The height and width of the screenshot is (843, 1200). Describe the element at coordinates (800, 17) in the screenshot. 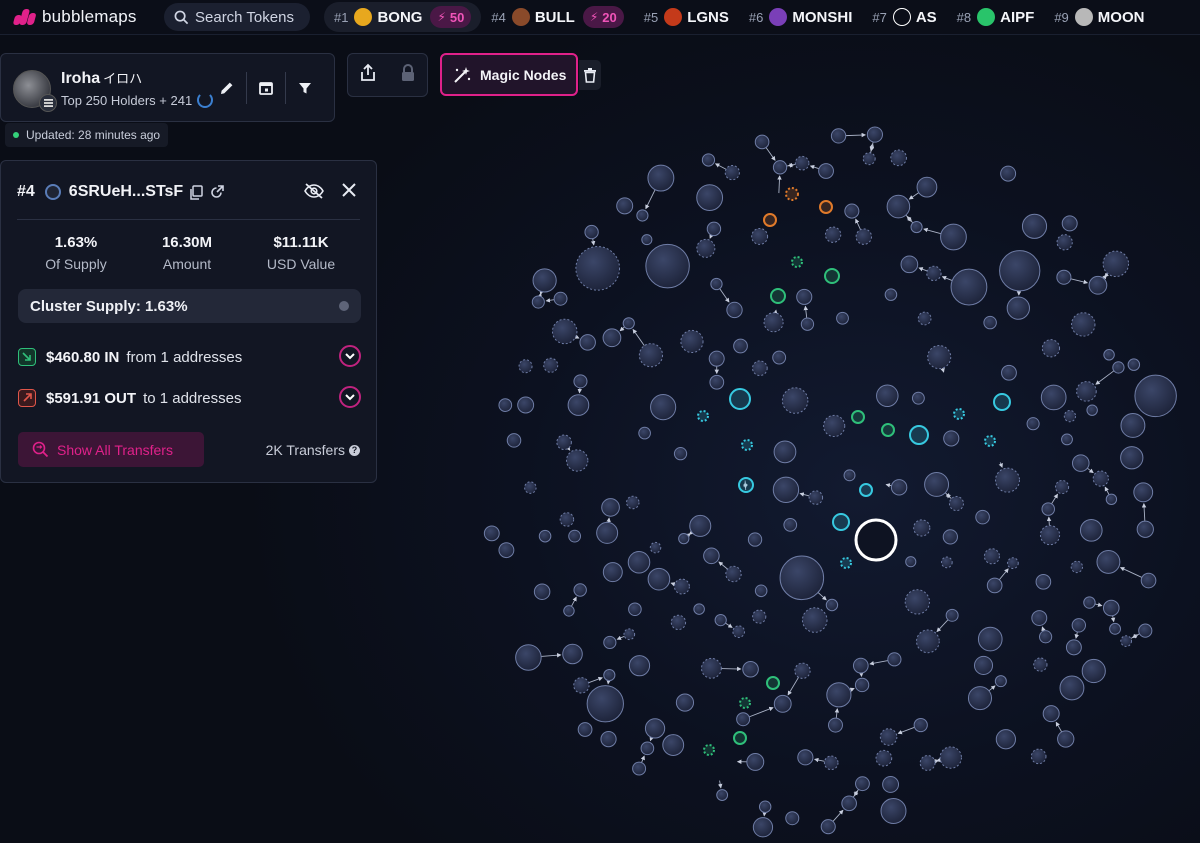

I see `ranking-item-monshi: #6 MONSHI` at that location.